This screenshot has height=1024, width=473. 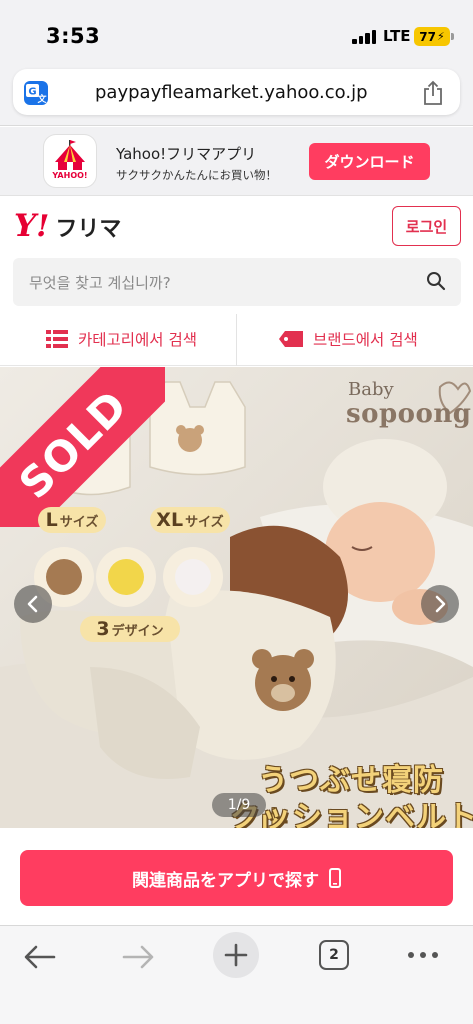 I want to click on url-text: paypayfleamarket.yahoo.co.jp, so click(x=231, y=92).